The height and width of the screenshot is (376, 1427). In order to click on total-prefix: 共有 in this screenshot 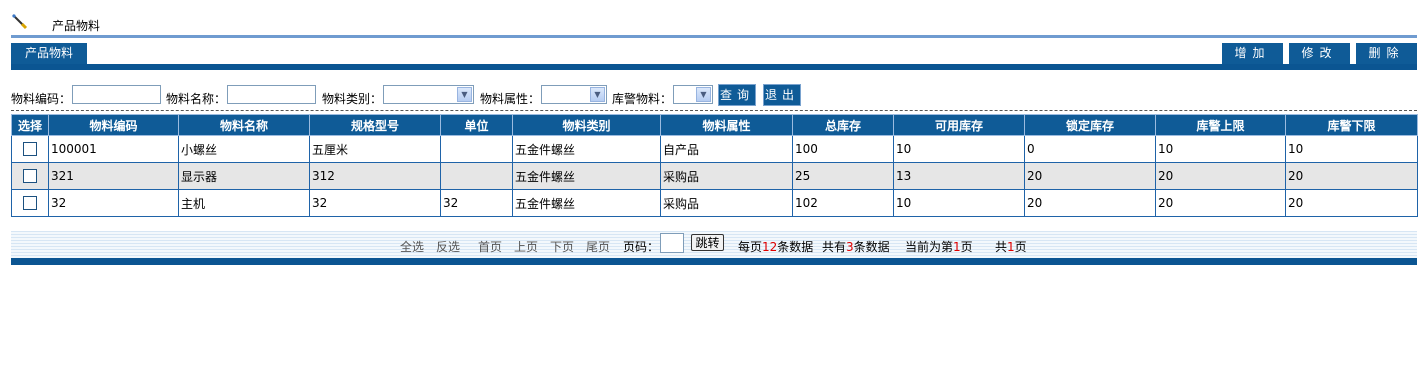, I will do `click(834, 247)`.